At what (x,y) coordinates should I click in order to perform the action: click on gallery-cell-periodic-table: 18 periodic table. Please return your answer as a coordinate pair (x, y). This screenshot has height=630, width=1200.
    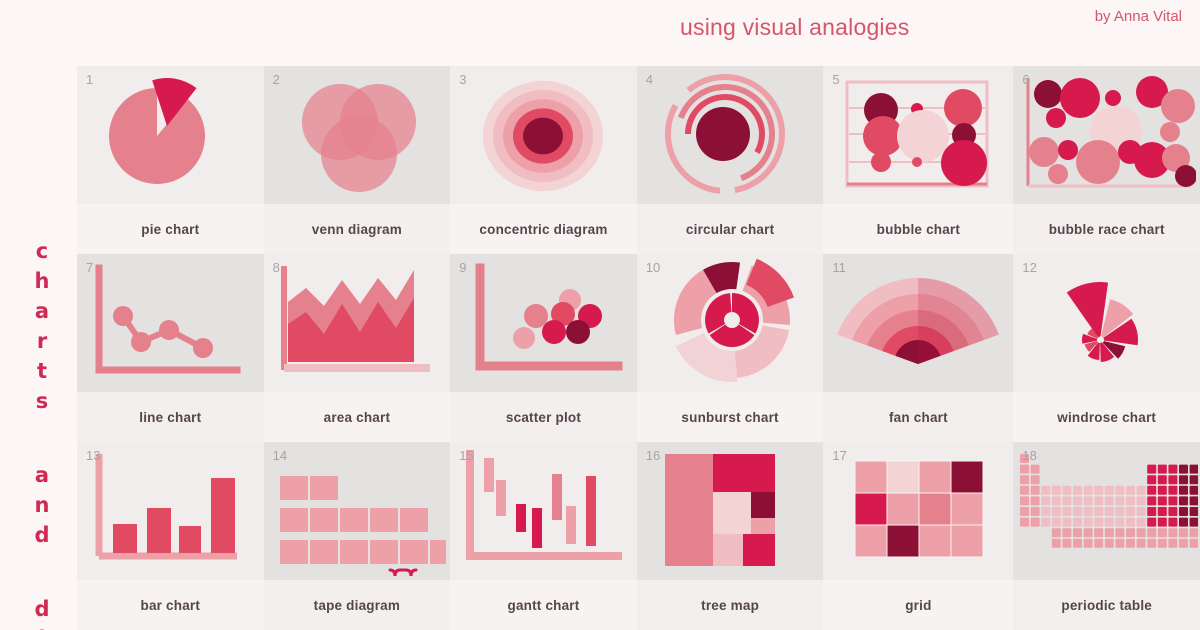
    Looking at the image, I should click on (1106, 536).